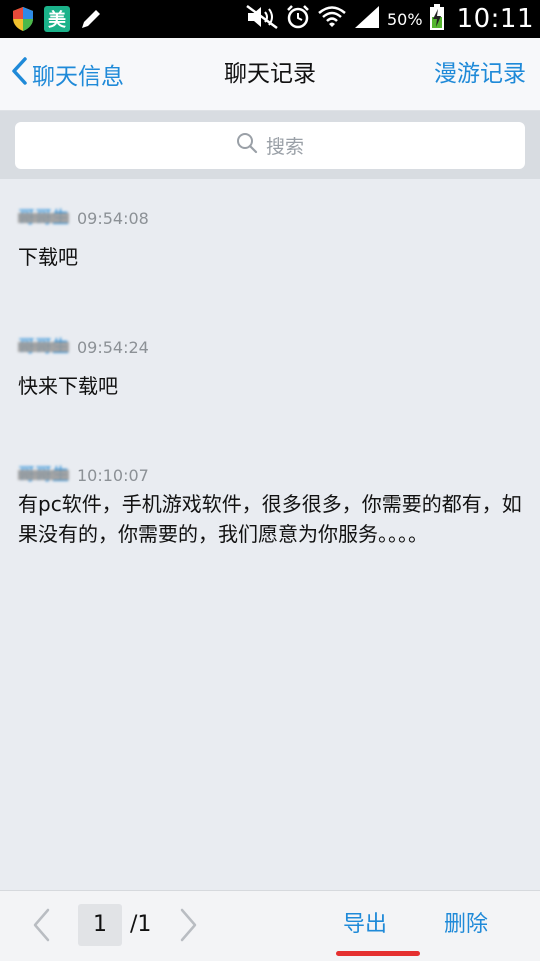 This screenshot has width=540, height=961. I want to click on pen-icon, so click(91, 19).